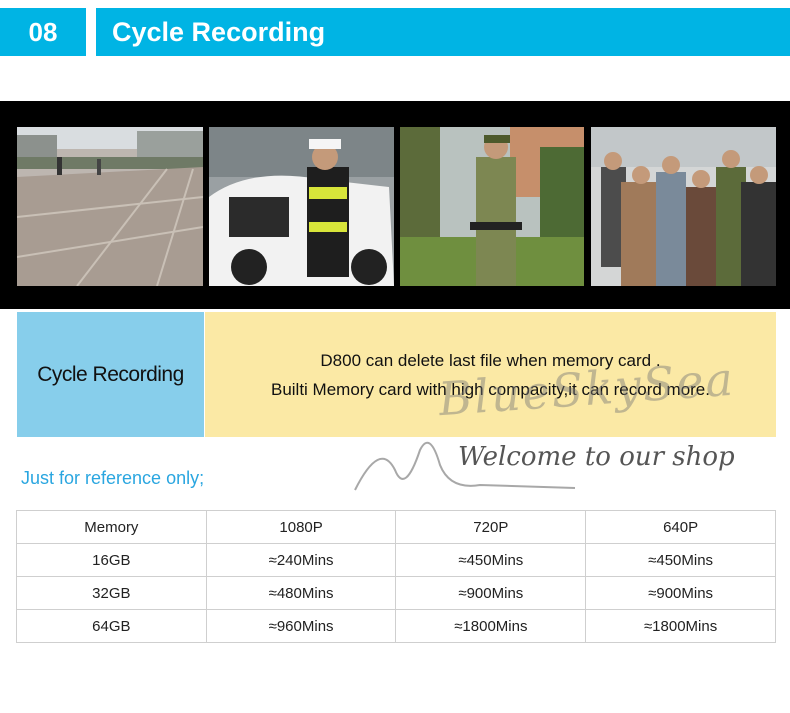 This screenshot has width=790, height=713. Describe the element at coordinates (43, 32) in the screenshot. I see `section-number: 08` at that location.